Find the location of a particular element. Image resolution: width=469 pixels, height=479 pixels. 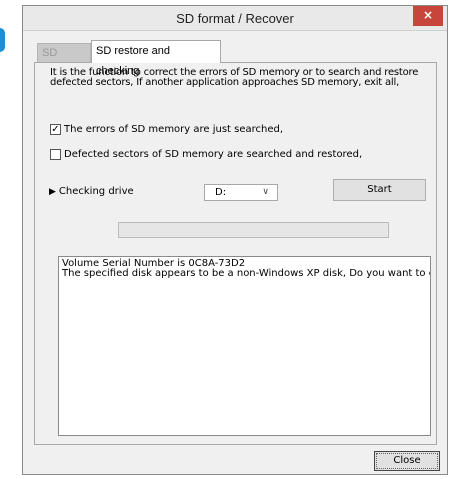

tab-sd-format: SD format is located at coordinates (64, 60).